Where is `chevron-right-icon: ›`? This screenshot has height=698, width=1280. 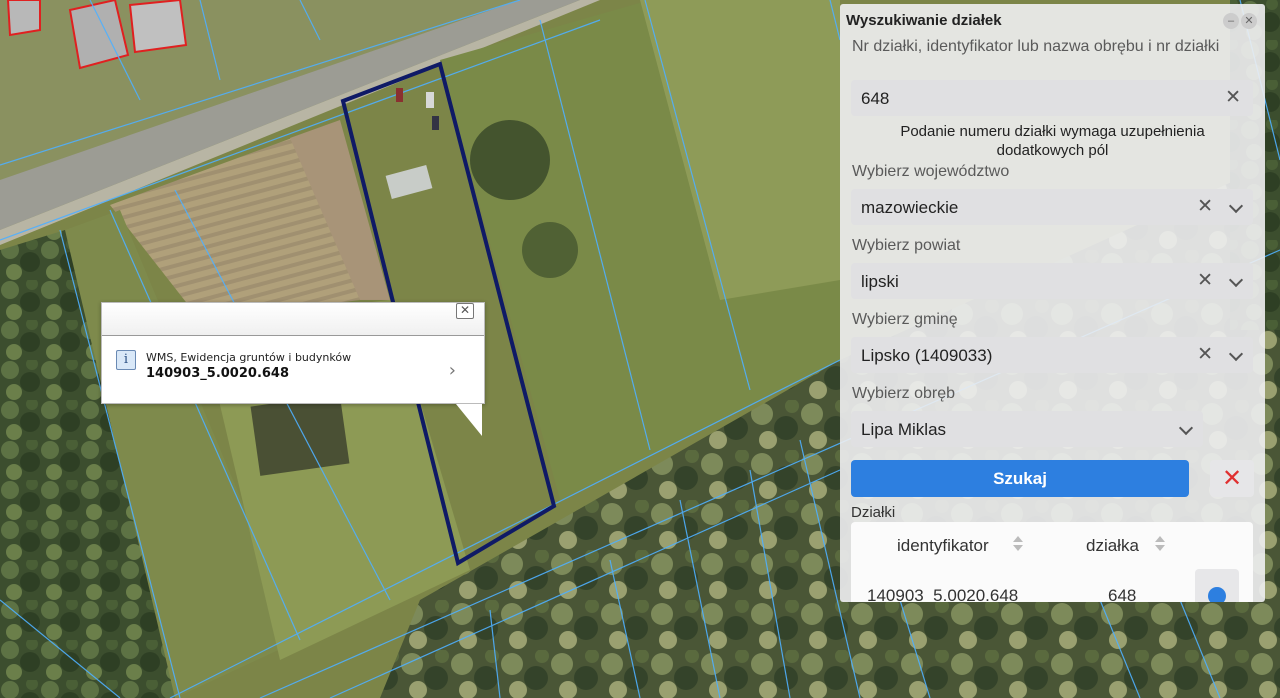 chevron-right-icon: › is located at coordinates (452, 370).